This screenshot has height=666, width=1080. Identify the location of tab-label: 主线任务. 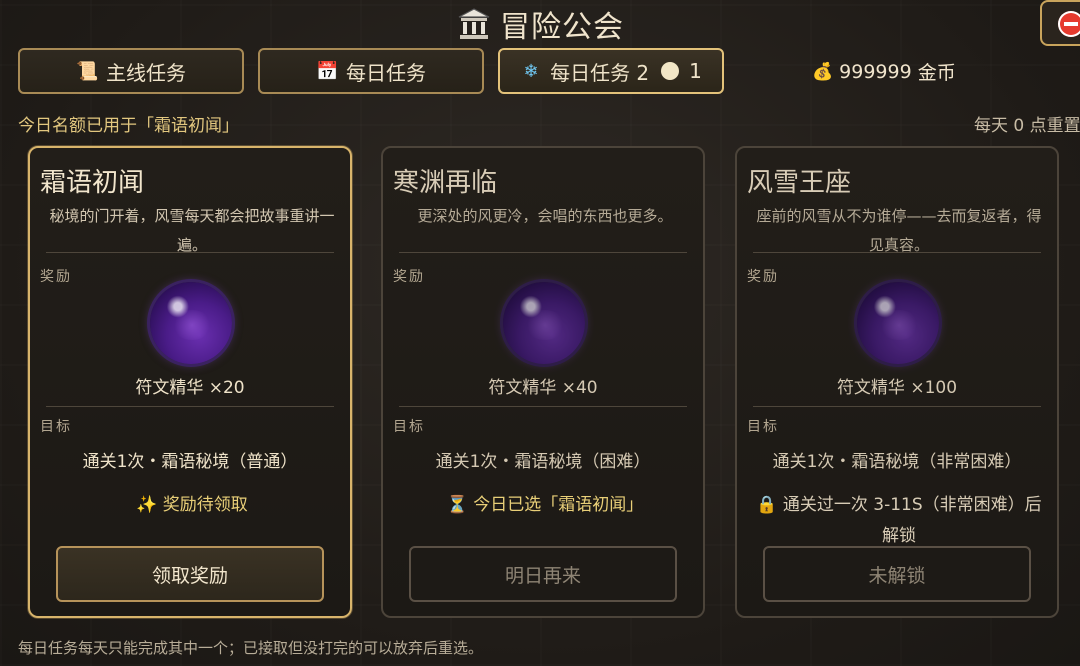
(146, 72).